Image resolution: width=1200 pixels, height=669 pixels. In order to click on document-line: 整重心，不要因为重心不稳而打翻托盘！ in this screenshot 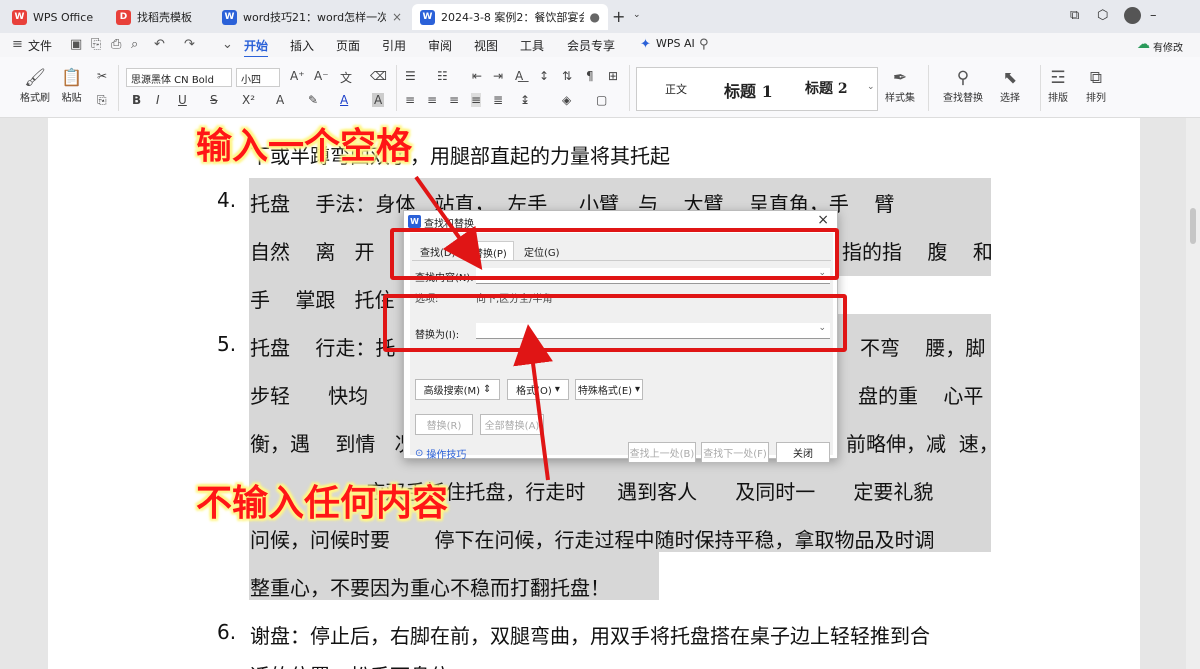, I will do `click(430, 586)`.